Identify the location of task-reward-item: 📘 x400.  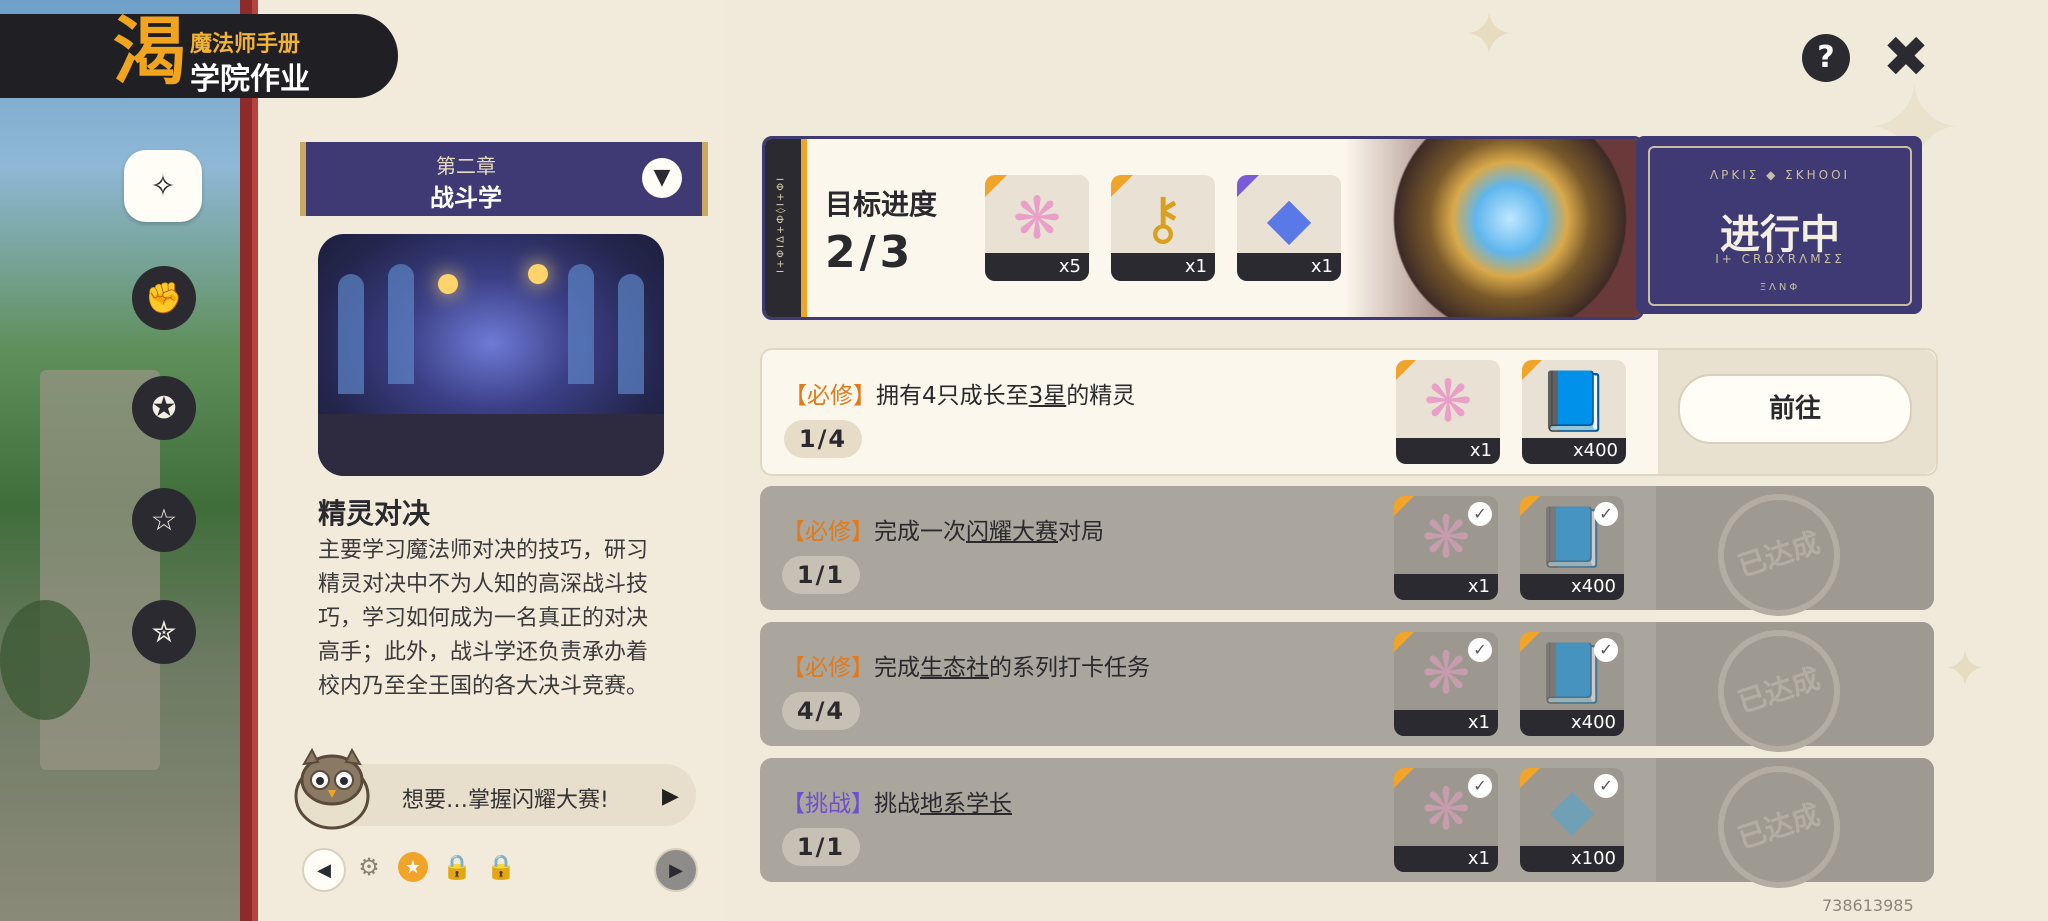
(1574, 412).